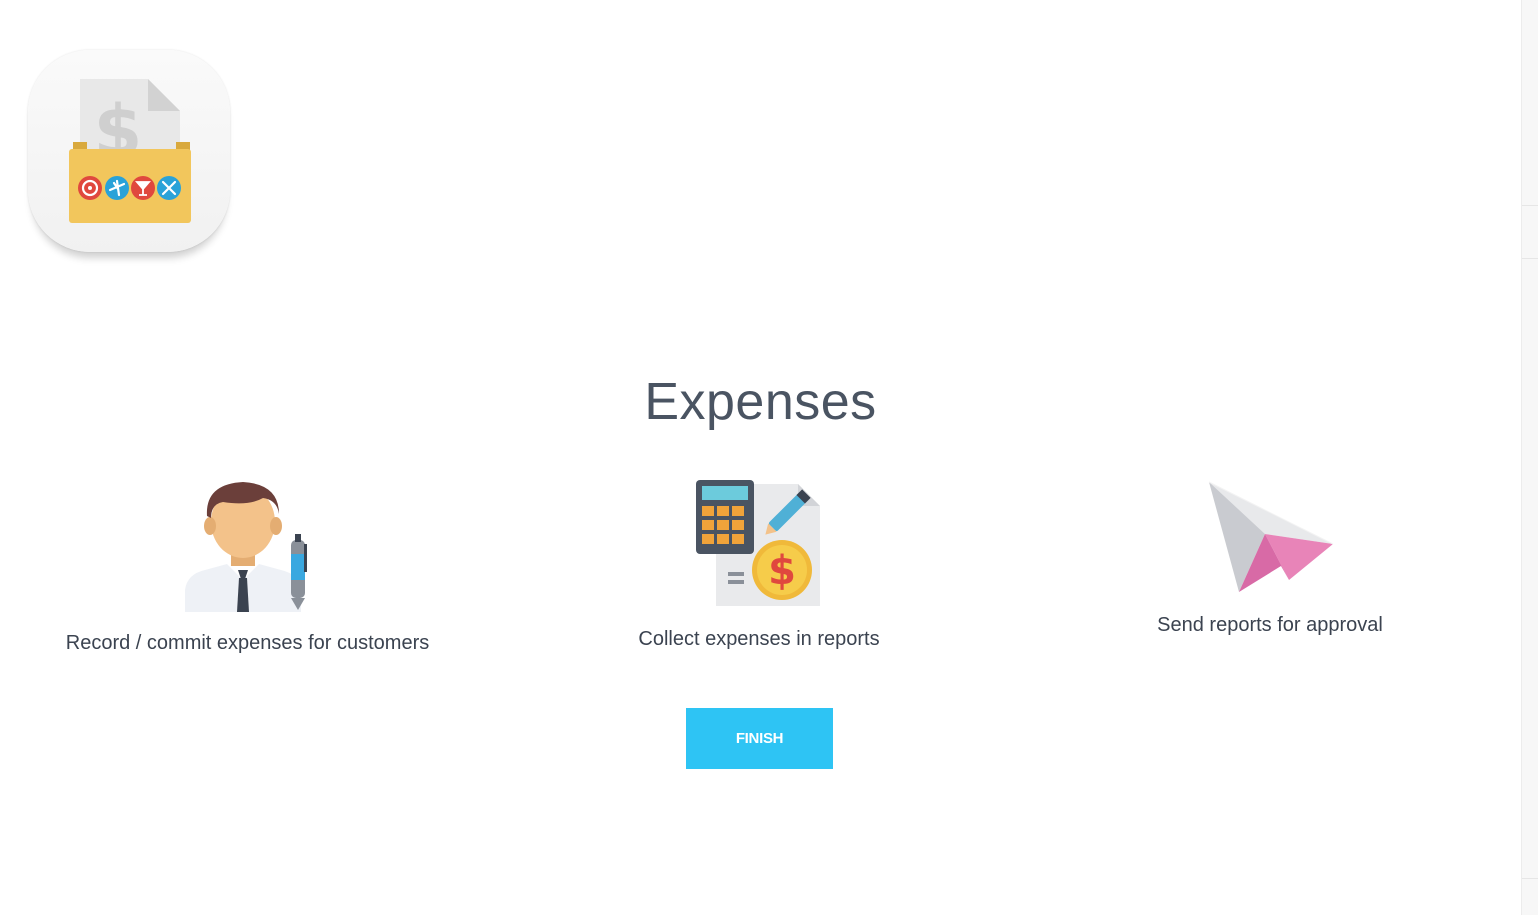 The height and width of the screenshot is (915, 1538). What do you see at coordinates (759, 639) in the screenshot?
I see `feature-label: Collect expenses in reports` at bounding box center [759, 639].